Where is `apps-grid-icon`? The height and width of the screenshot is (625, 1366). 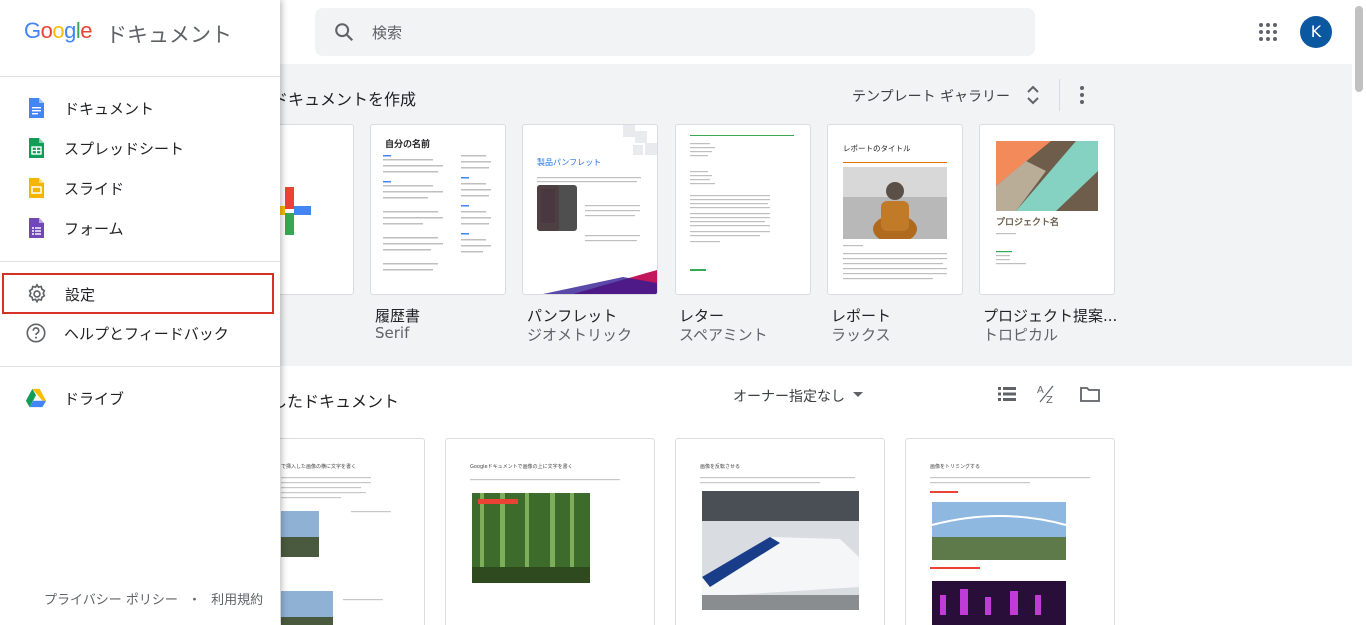
apps-grid-icon is located at coordinates (1268, 32).